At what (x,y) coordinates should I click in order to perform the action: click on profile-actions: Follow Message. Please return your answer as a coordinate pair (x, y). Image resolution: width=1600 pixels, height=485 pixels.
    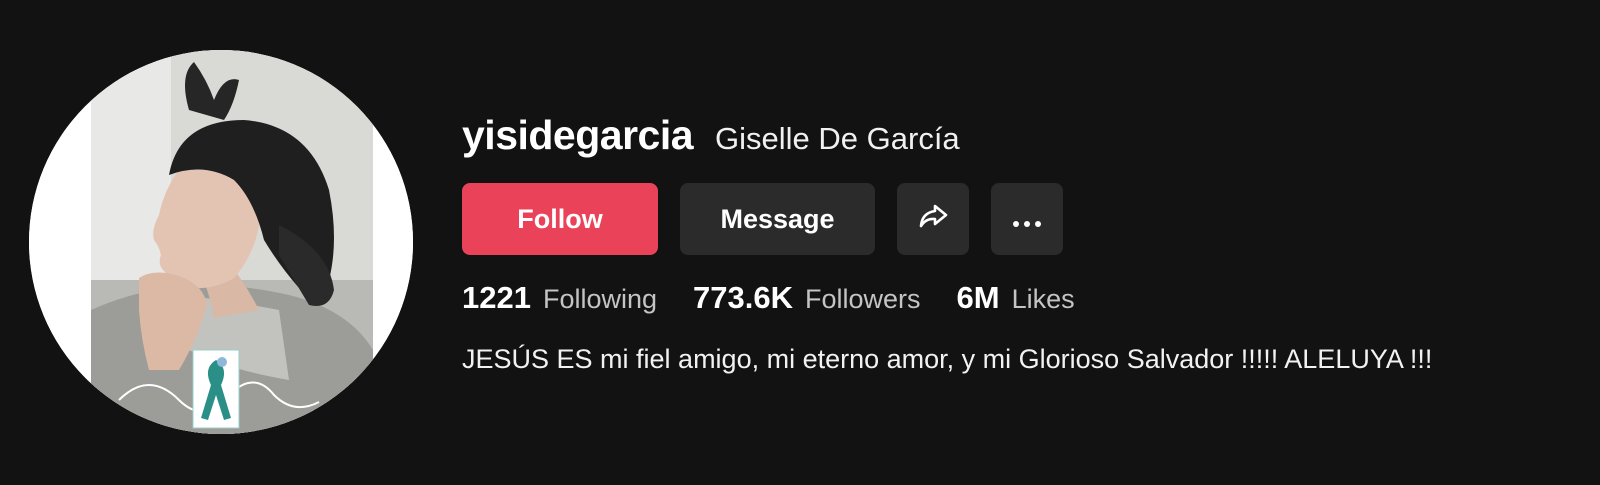
    Looking at the image, I should click on (762, 219).